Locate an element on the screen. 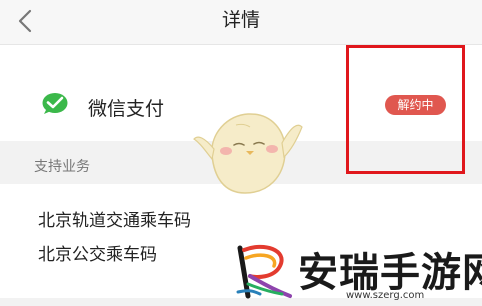 The height and width of the screenshot is (306, 482). highlight-box is located at coordinates (405, 109).